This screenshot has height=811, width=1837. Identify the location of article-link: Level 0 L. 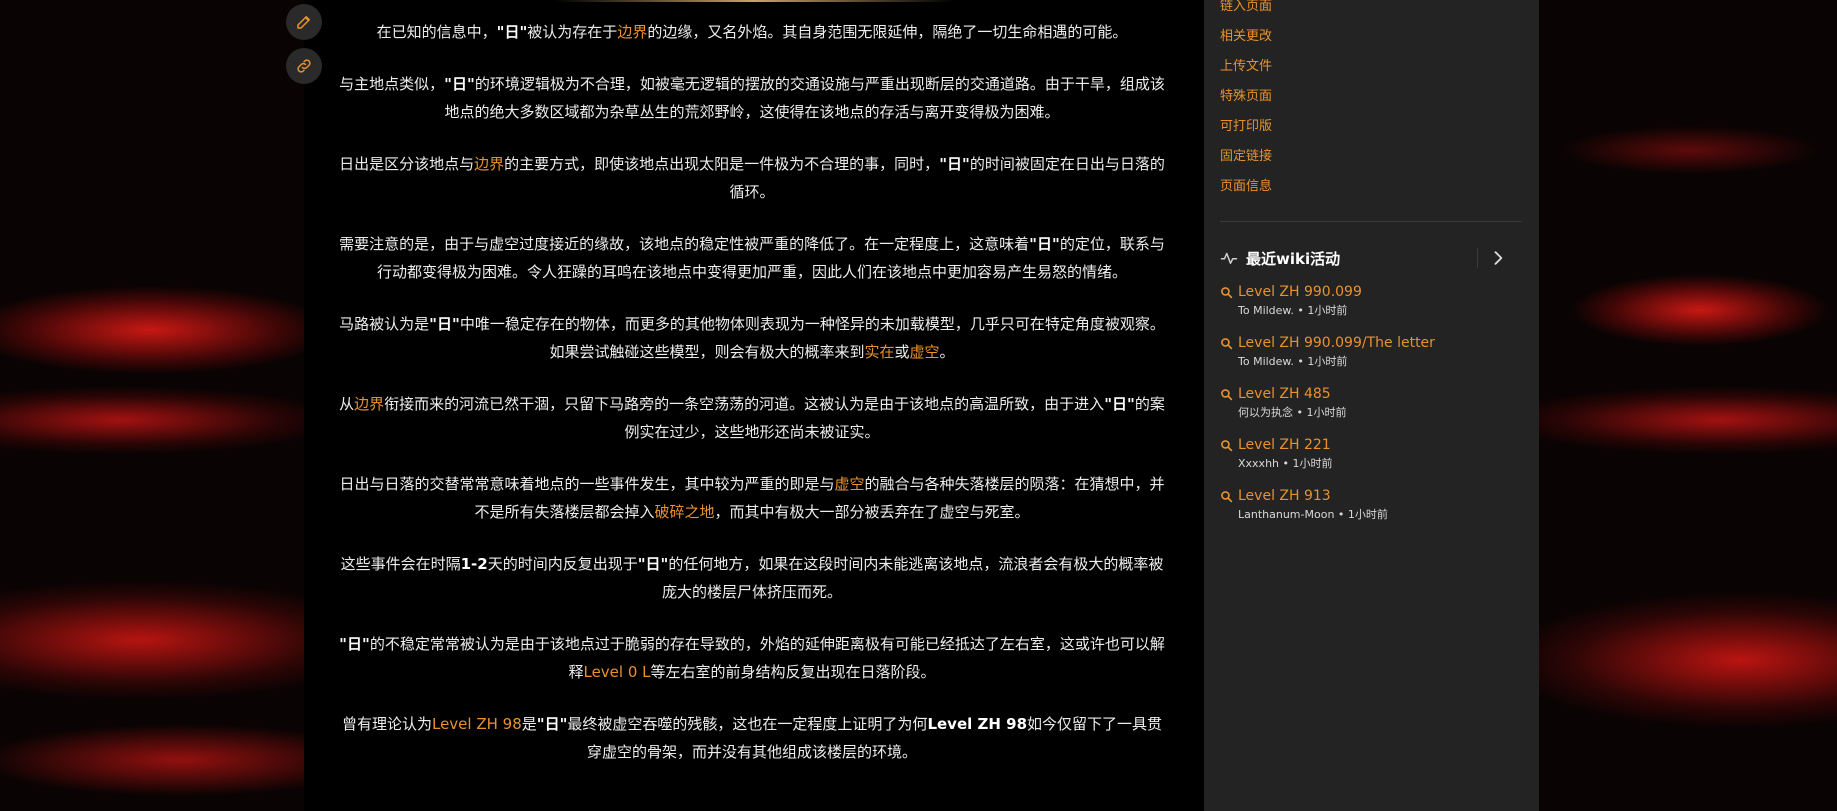
(616, 672).